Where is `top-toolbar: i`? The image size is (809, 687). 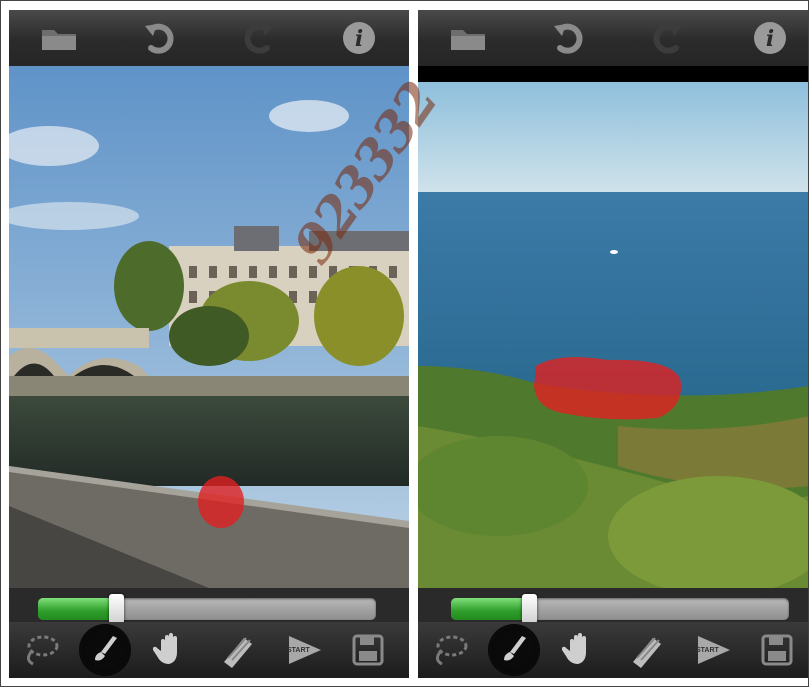
top-toolbar: i is located at coordinates (209, 38).